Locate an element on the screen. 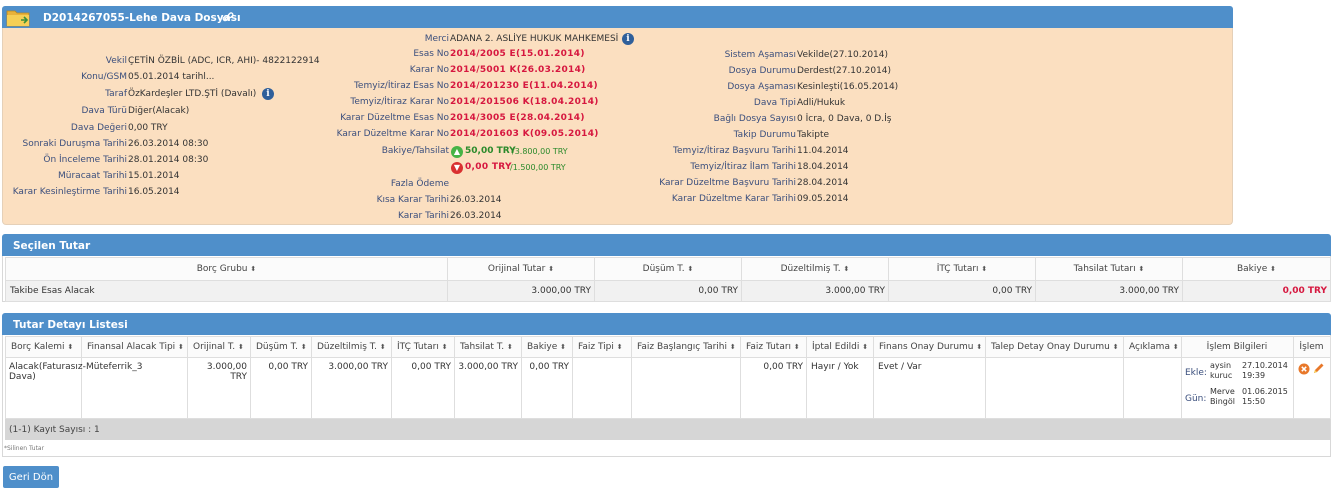  col-islem-bilgileri: İşlem Bilgileri is located at coordinates (1237, 347).